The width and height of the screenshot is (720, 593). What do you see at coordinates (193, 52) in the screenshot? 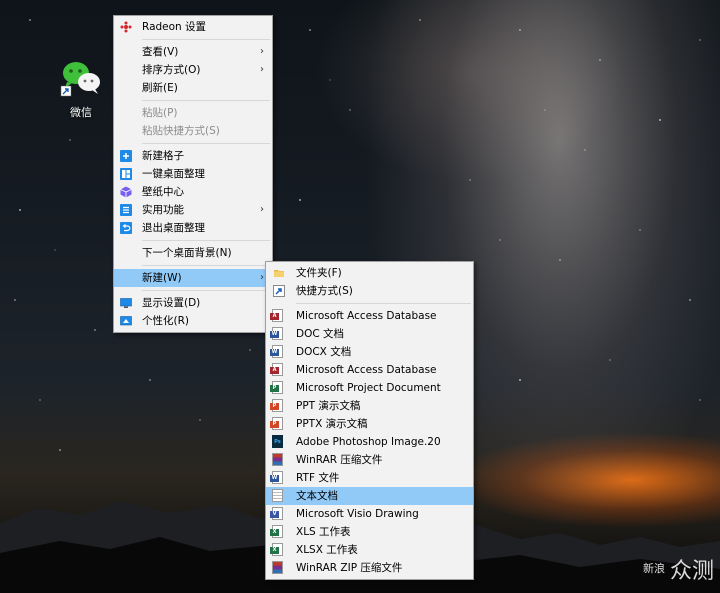
I see `menu-item-view: 查看(V) ›` at bounding box center [193, 52].